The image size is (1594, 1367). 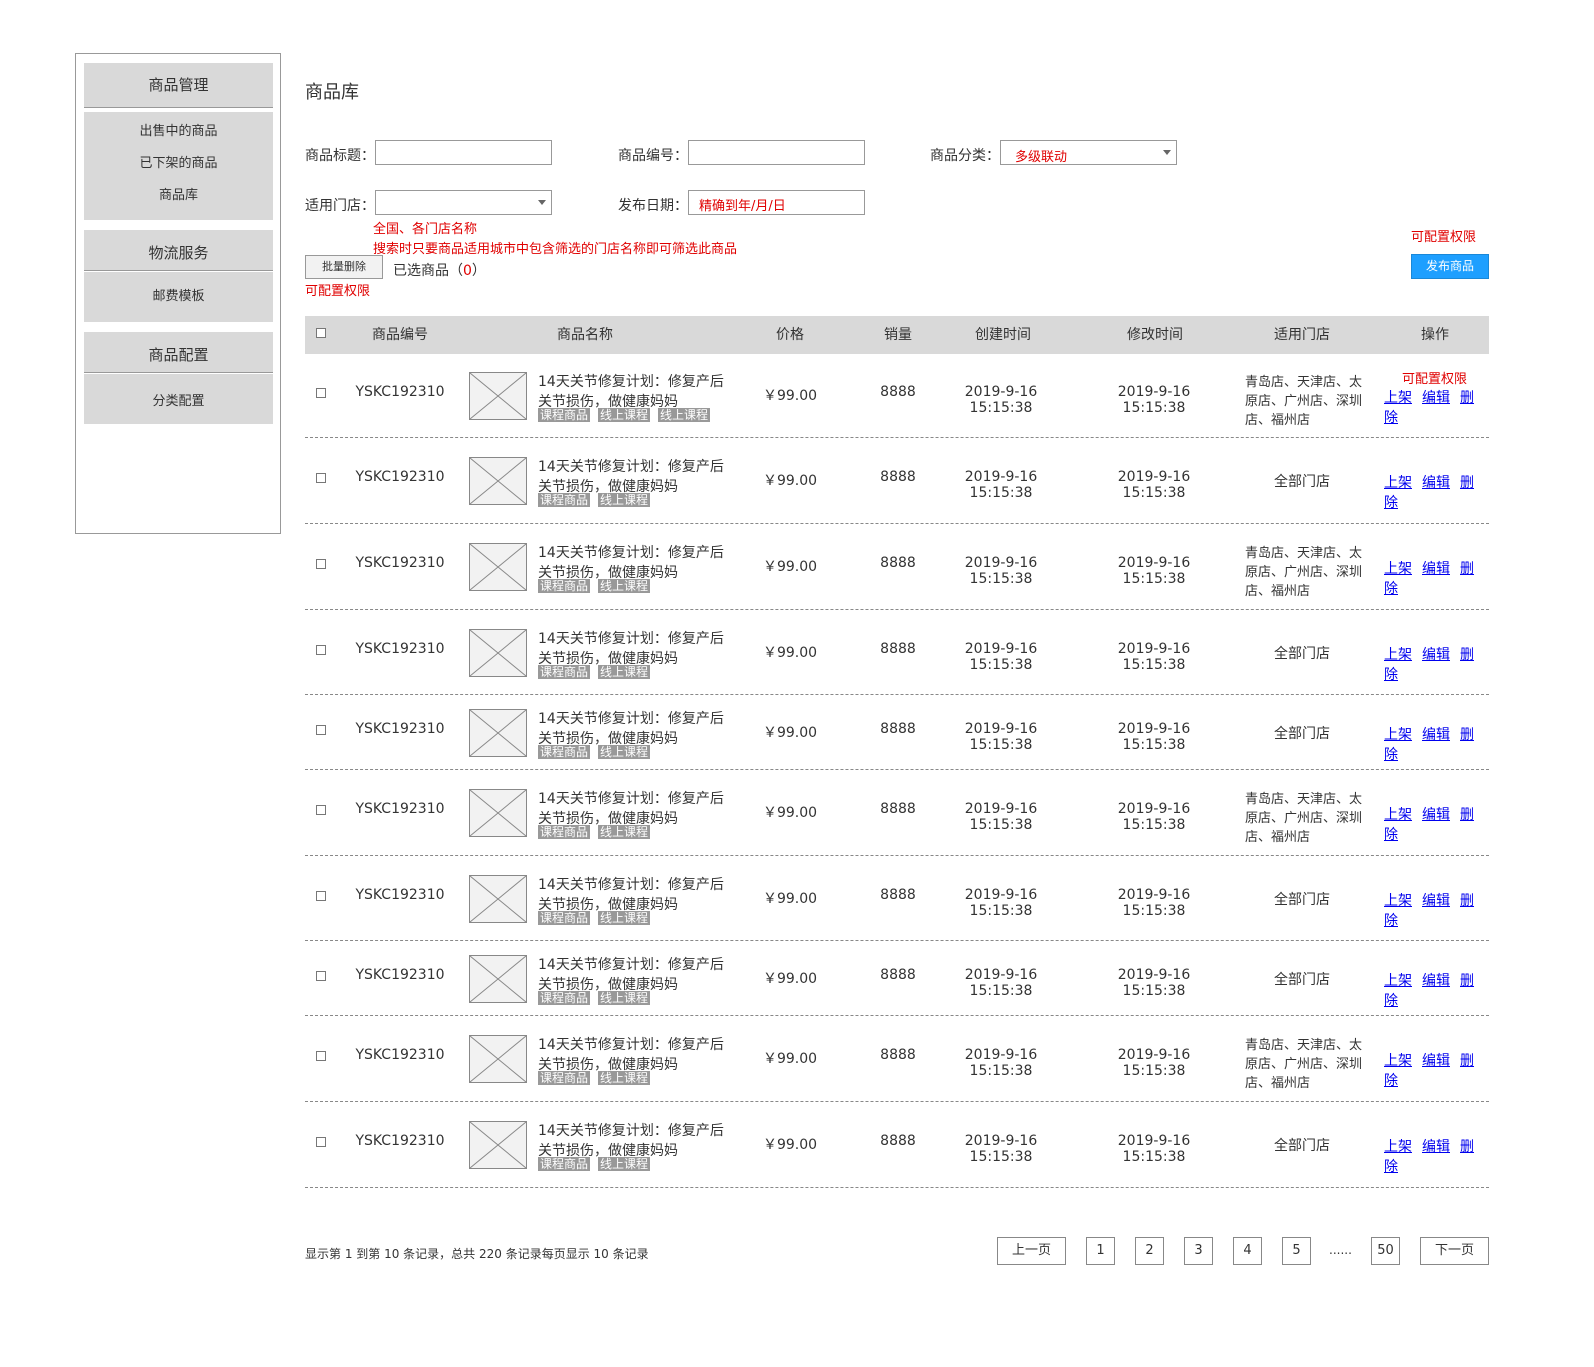 I want to click on store-filter-select, so click(x=463, y=202).